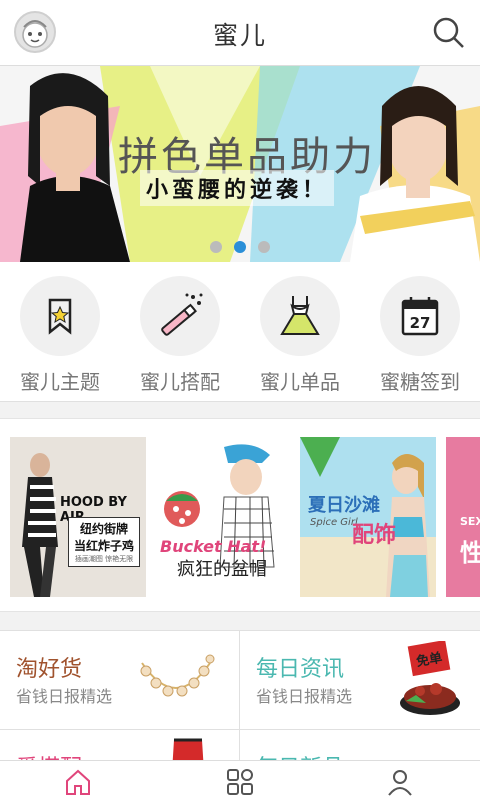  Describe the element at coordinates (60, 316) in the screenshot. I see `bookmark-star-icon` at that location.